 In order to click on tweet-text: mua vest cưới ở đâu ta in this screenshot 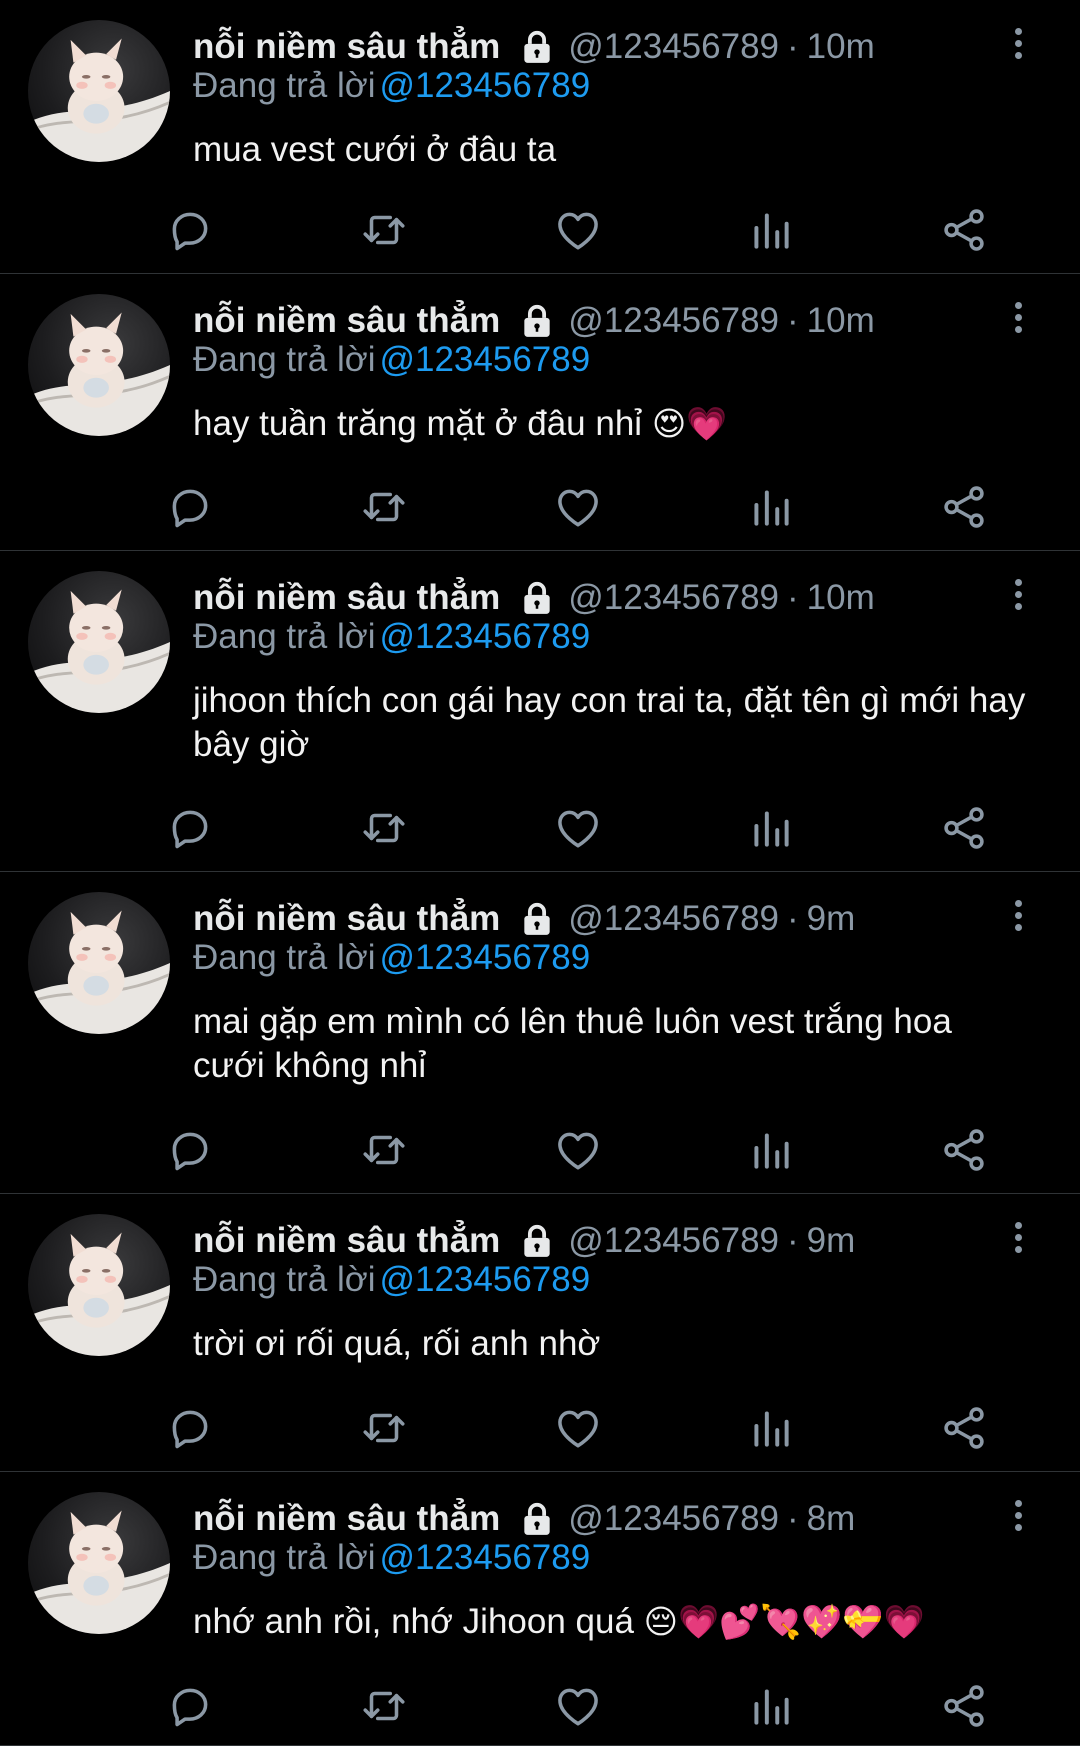, I will do `click(613, 150)`.